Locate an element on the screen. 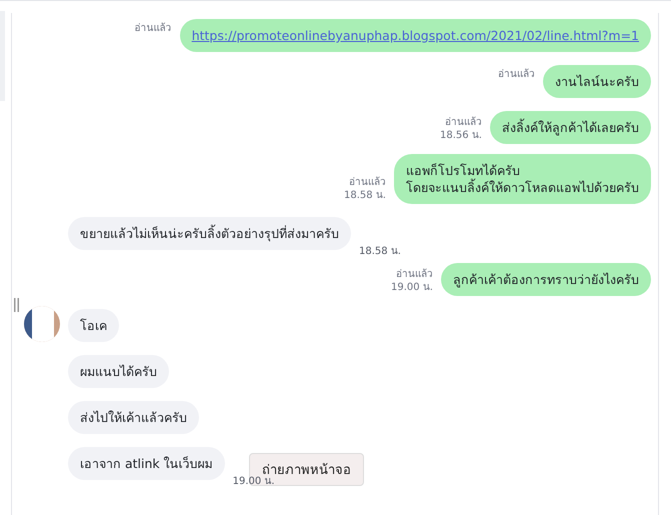  message-bubble: โอเค is located at coordinates (93, 325).